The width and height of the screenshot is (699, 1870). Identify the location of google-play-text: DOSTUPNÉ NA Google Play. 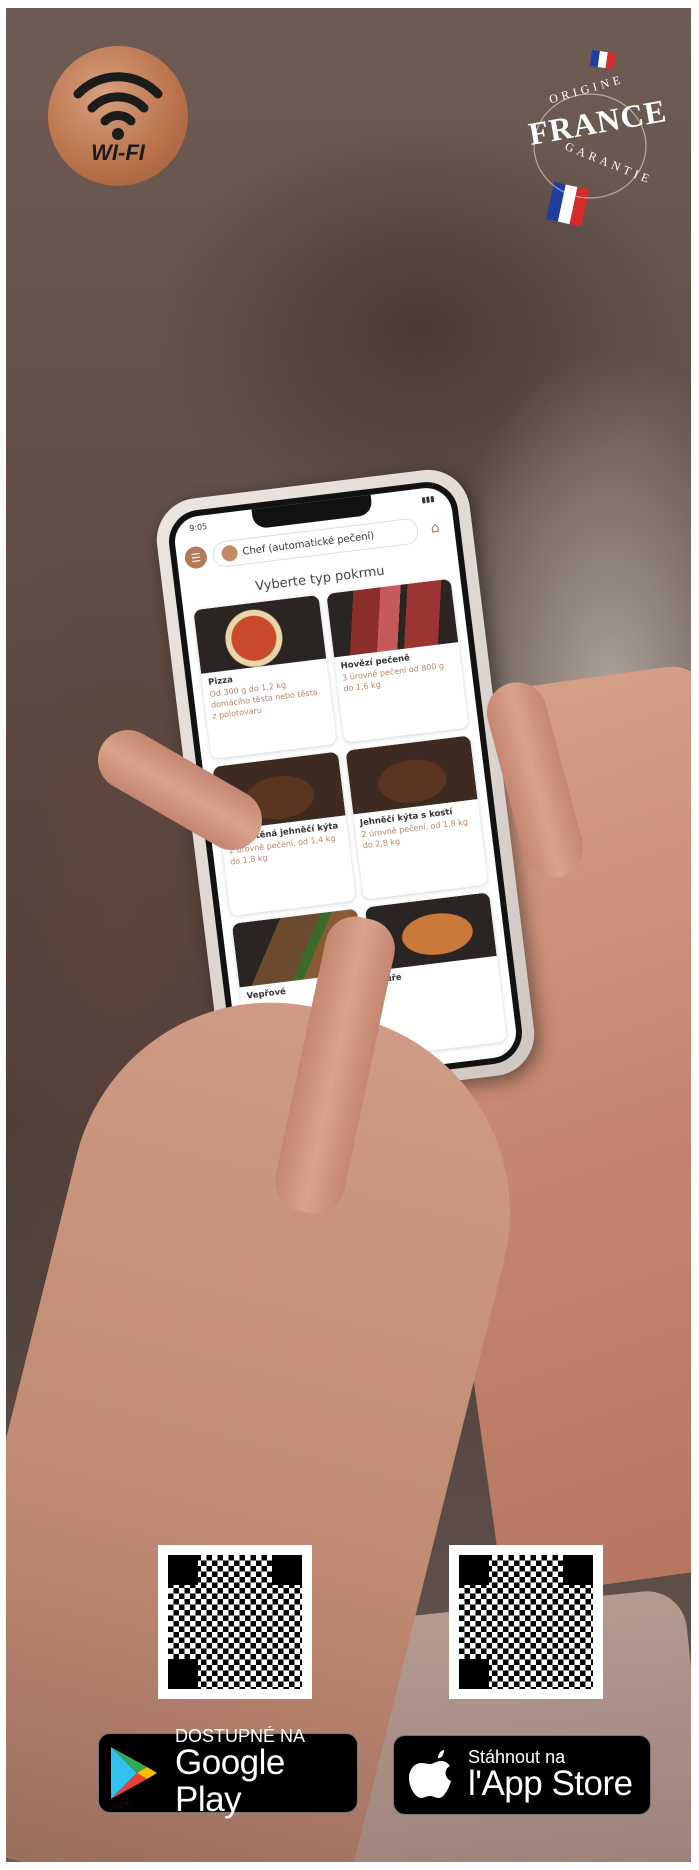
(266, 1773).